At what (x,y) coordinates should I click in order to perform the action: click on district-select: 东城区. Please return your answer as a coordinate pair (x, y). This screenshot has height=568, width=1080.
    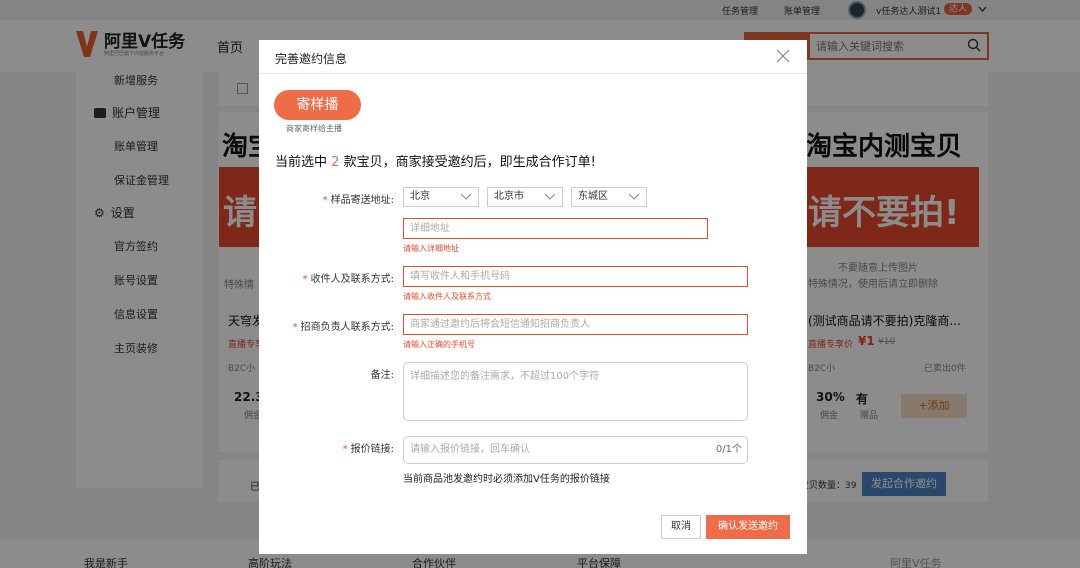
    Looking at the image, I should click on (609, 197).